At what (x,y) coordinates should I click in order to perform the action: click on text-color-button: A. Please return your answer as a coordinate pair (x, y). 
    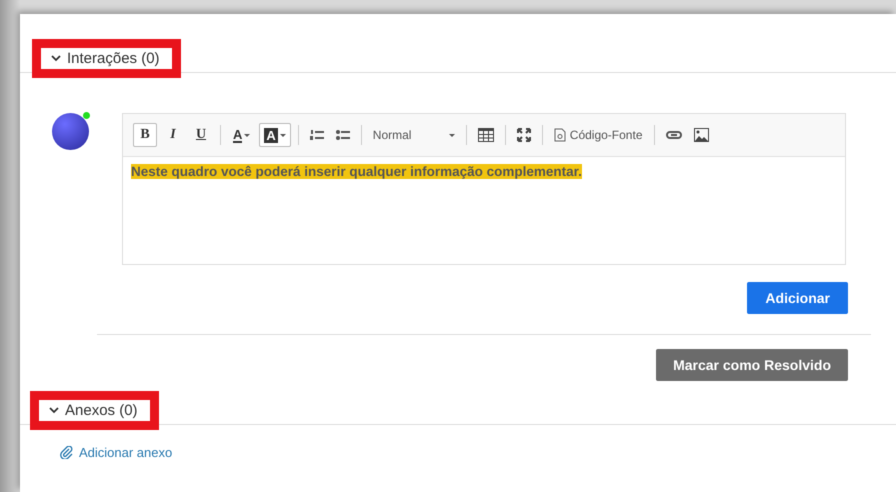
    Looking at the image, I should click on (242, 135).